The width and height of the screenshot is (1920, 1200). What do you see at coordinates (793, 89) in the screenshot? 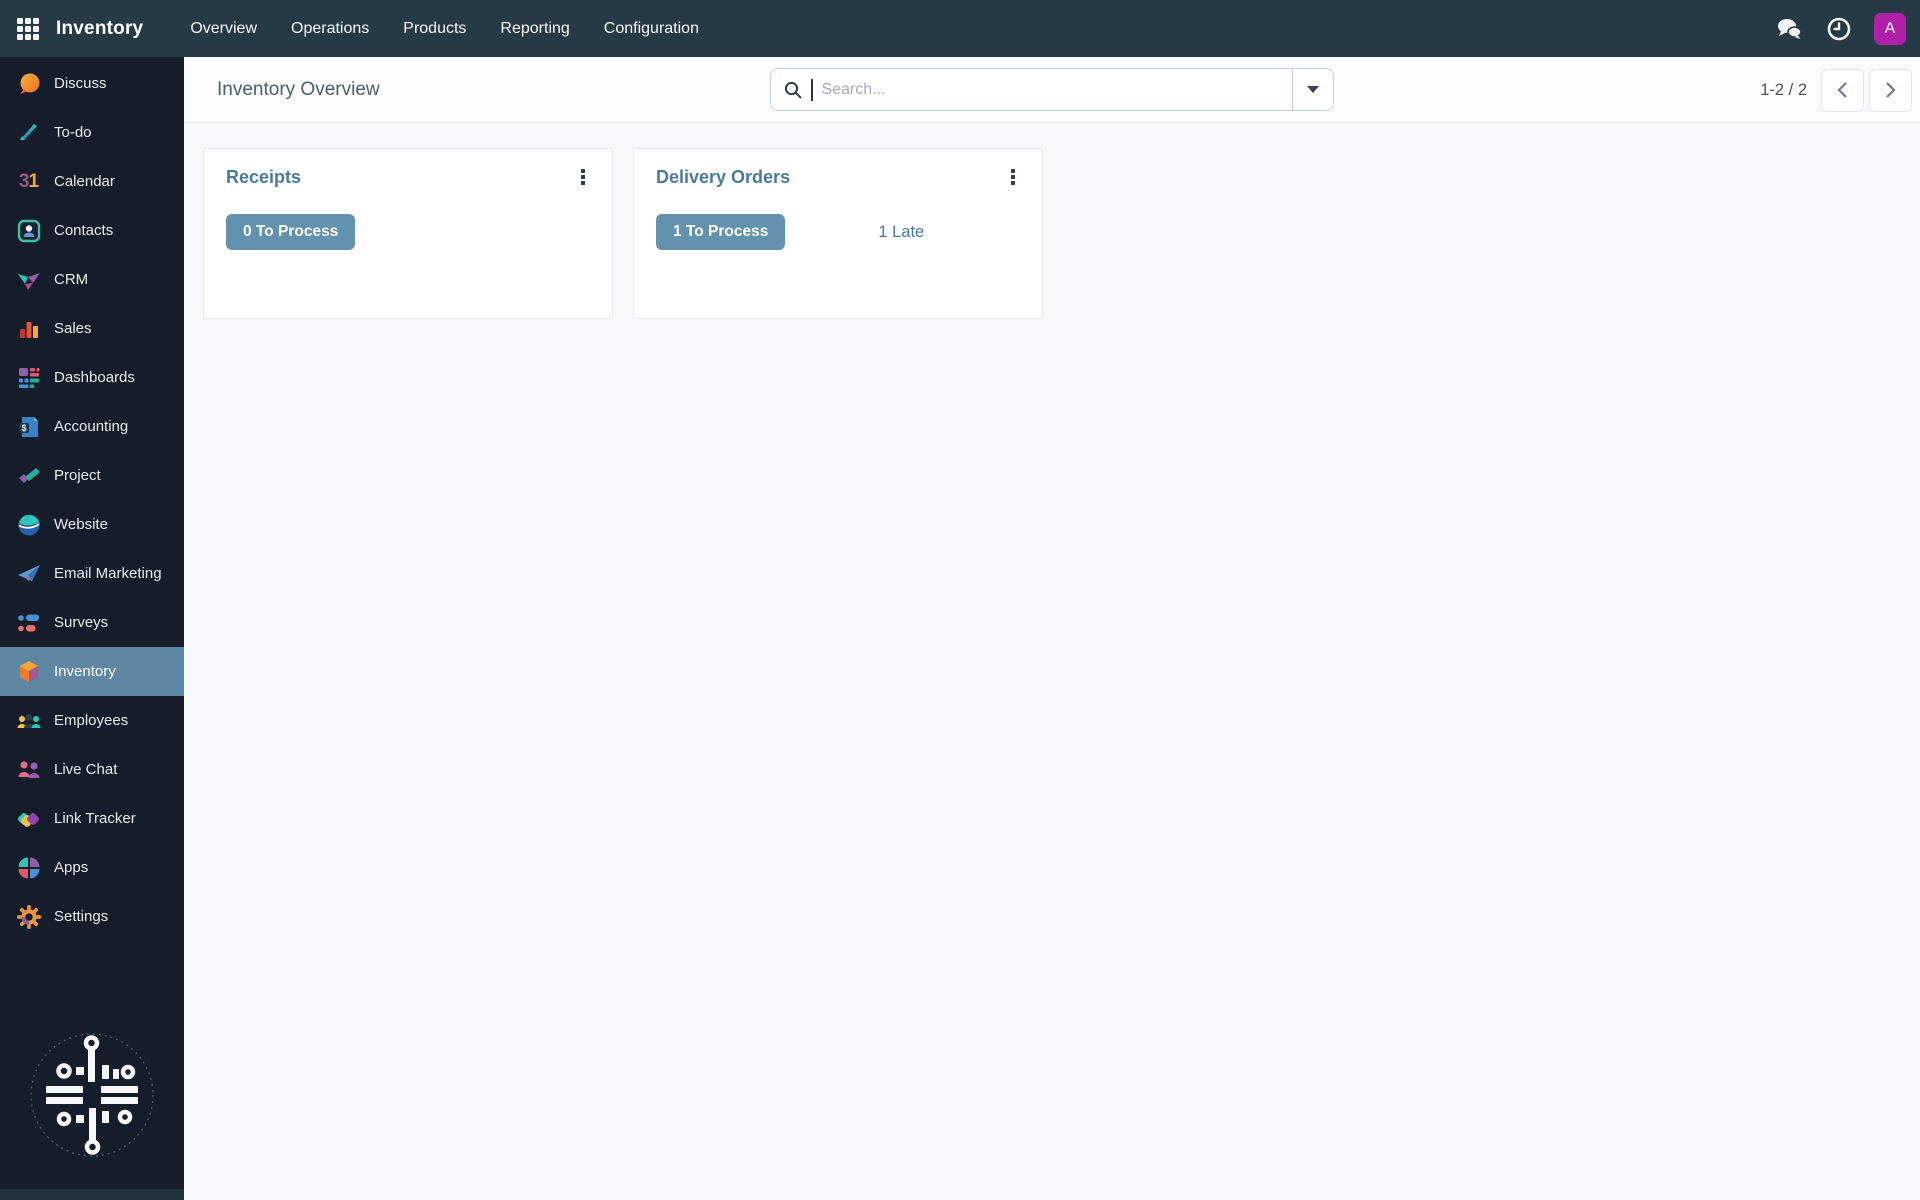
I see `search-icon` at bounding box center [793, 89].